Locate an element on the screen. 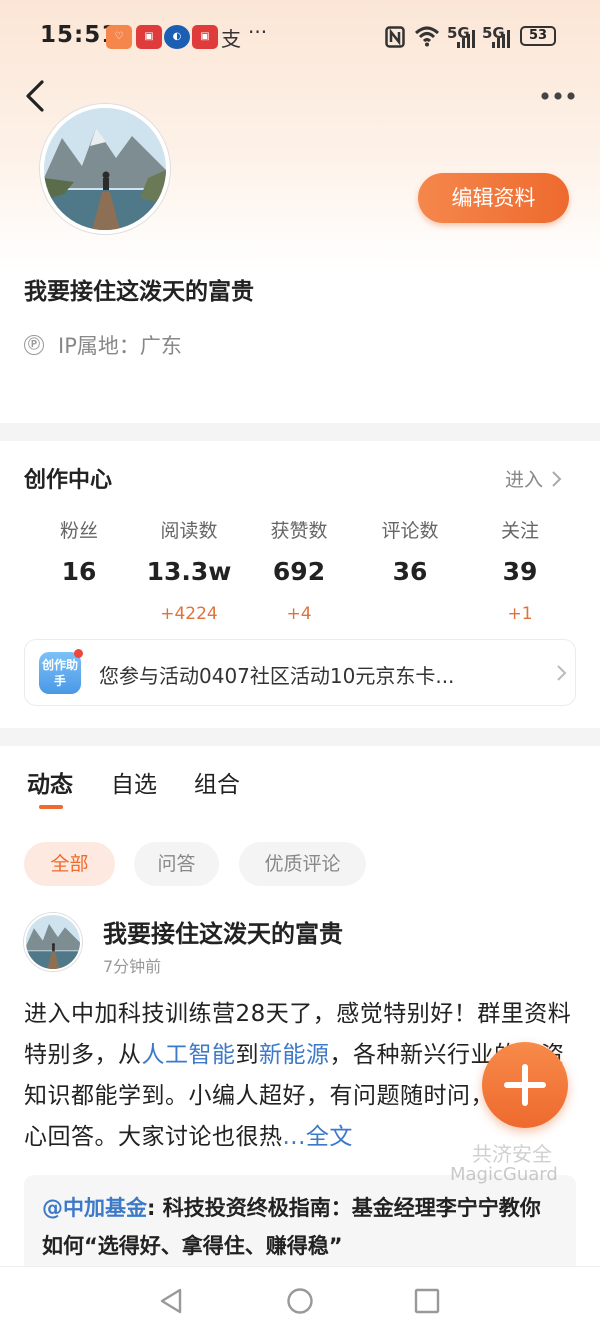 The image size is (600, 1332). tab-portfolio: 组合 is located at coordinates (217, 782).